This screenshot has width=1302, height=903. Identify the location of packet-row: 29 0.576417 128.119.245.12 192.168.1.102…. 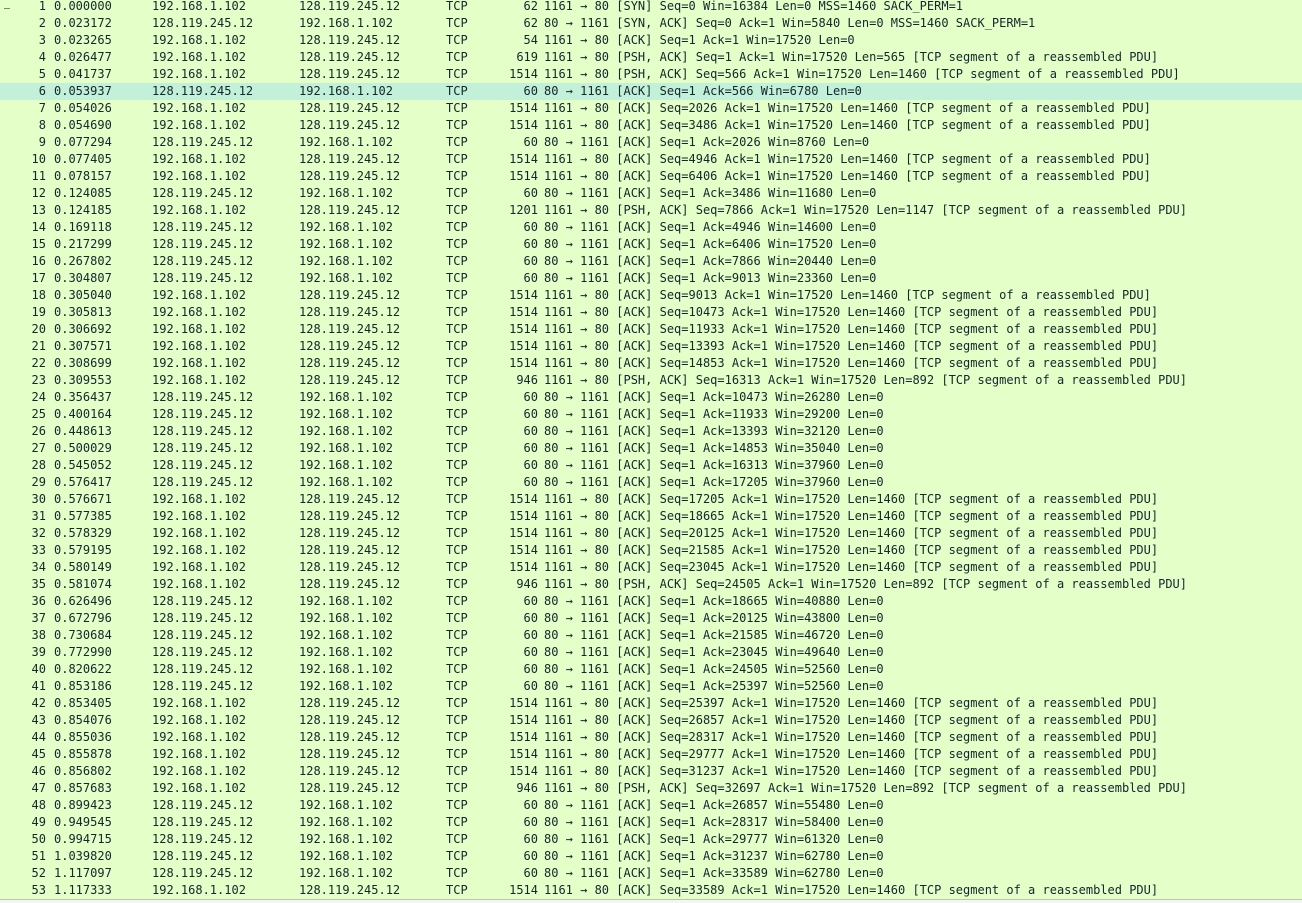
(651, 482).